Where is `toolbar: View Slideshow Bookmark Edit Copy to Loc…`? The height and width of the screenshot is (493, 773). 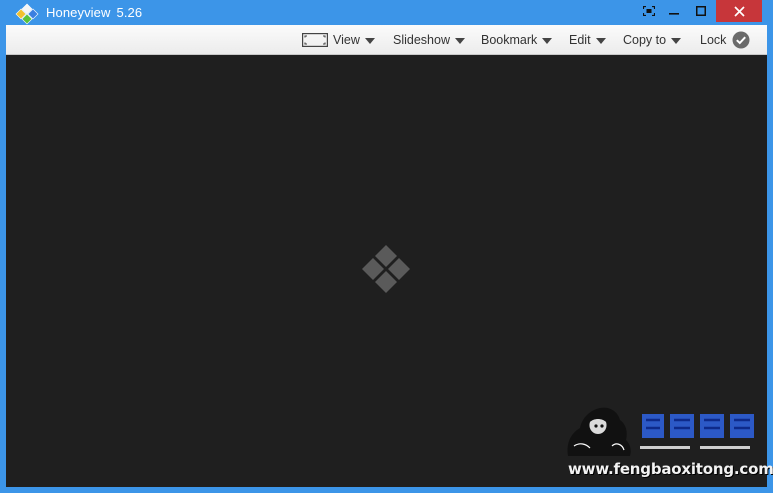
toolbar: View Slideshow Bookmark Edit Copy to Loc… is located at coordinates (386, 40).